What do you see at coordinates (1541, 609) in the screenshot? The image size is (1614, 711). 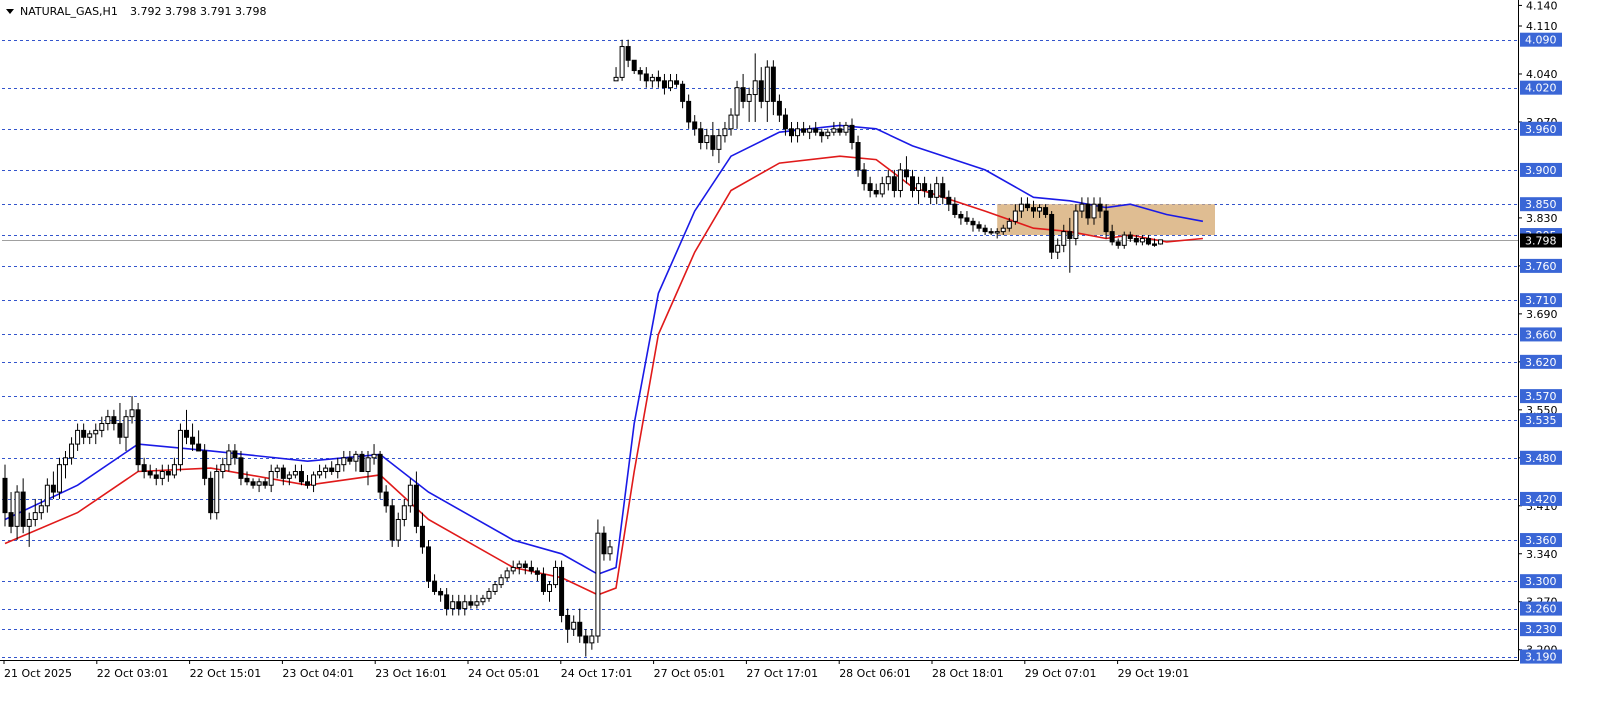 I see `level-badge-label: 3.260` at bounding box center [1541, 609].